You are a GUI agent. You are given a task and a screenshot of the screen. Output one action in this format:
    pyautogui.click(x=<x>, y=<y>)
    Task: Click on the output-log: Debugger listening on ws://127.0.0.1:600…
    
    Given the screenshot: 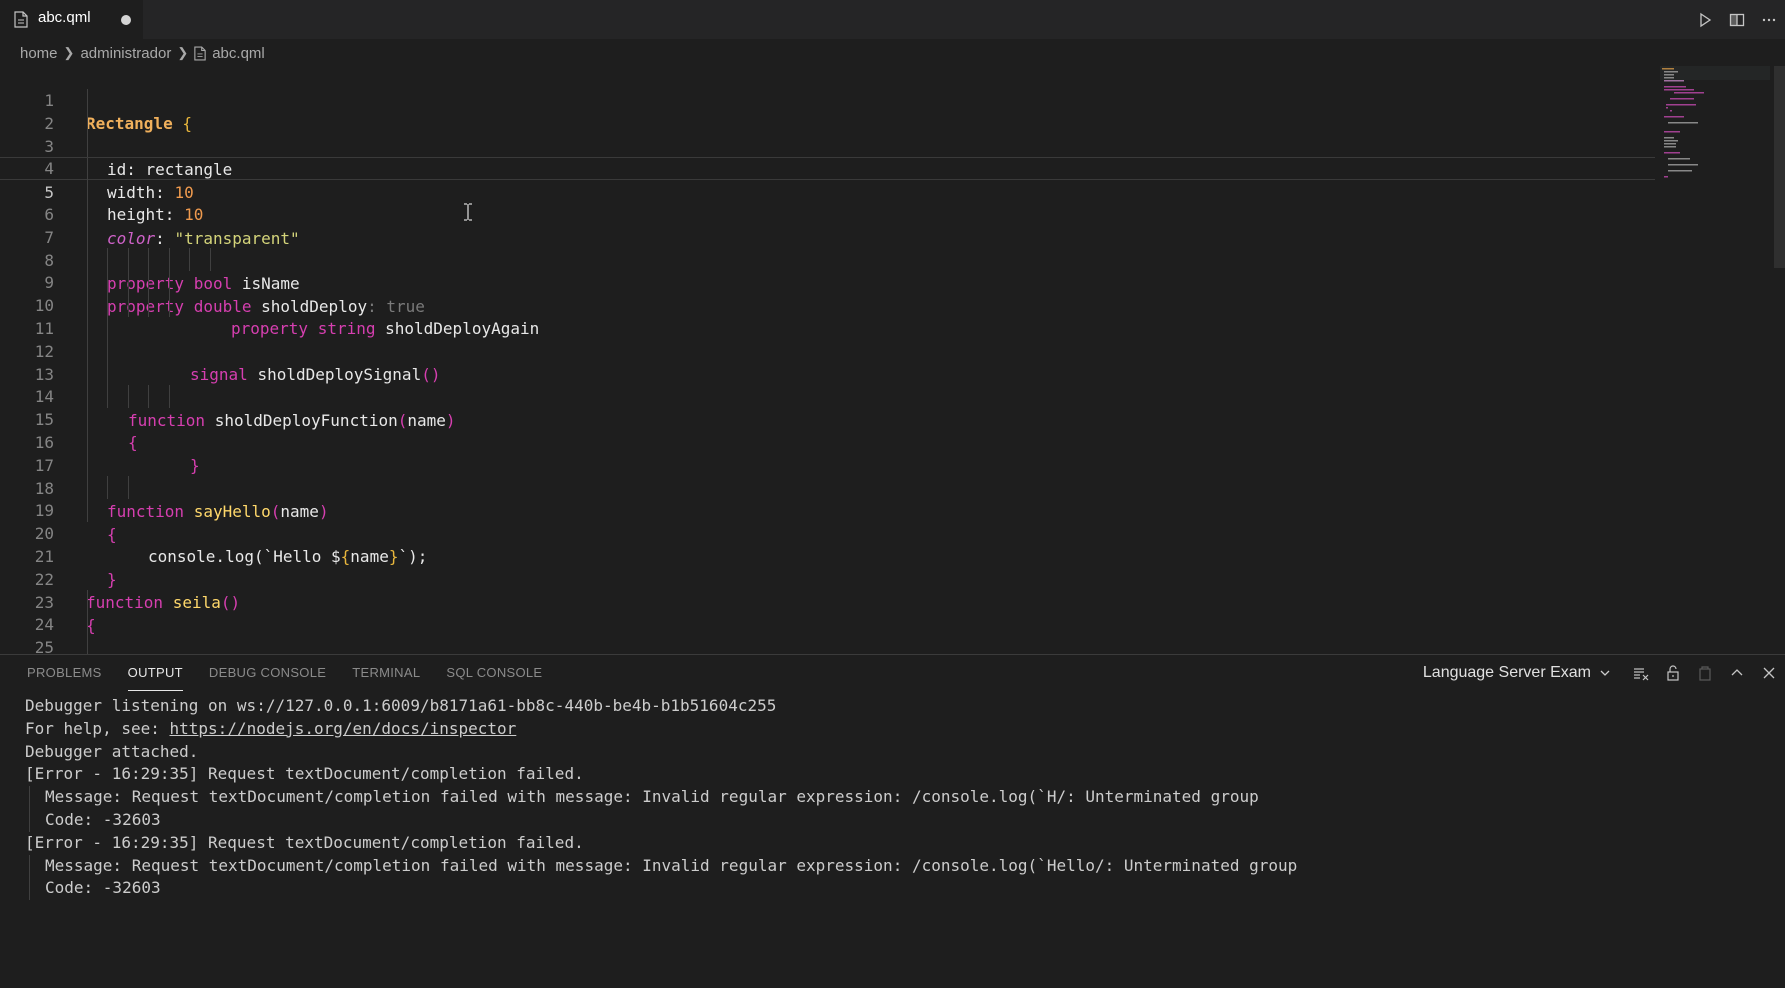 What is the action you would take?
    pyautogui.click(x=661, y=798)
    